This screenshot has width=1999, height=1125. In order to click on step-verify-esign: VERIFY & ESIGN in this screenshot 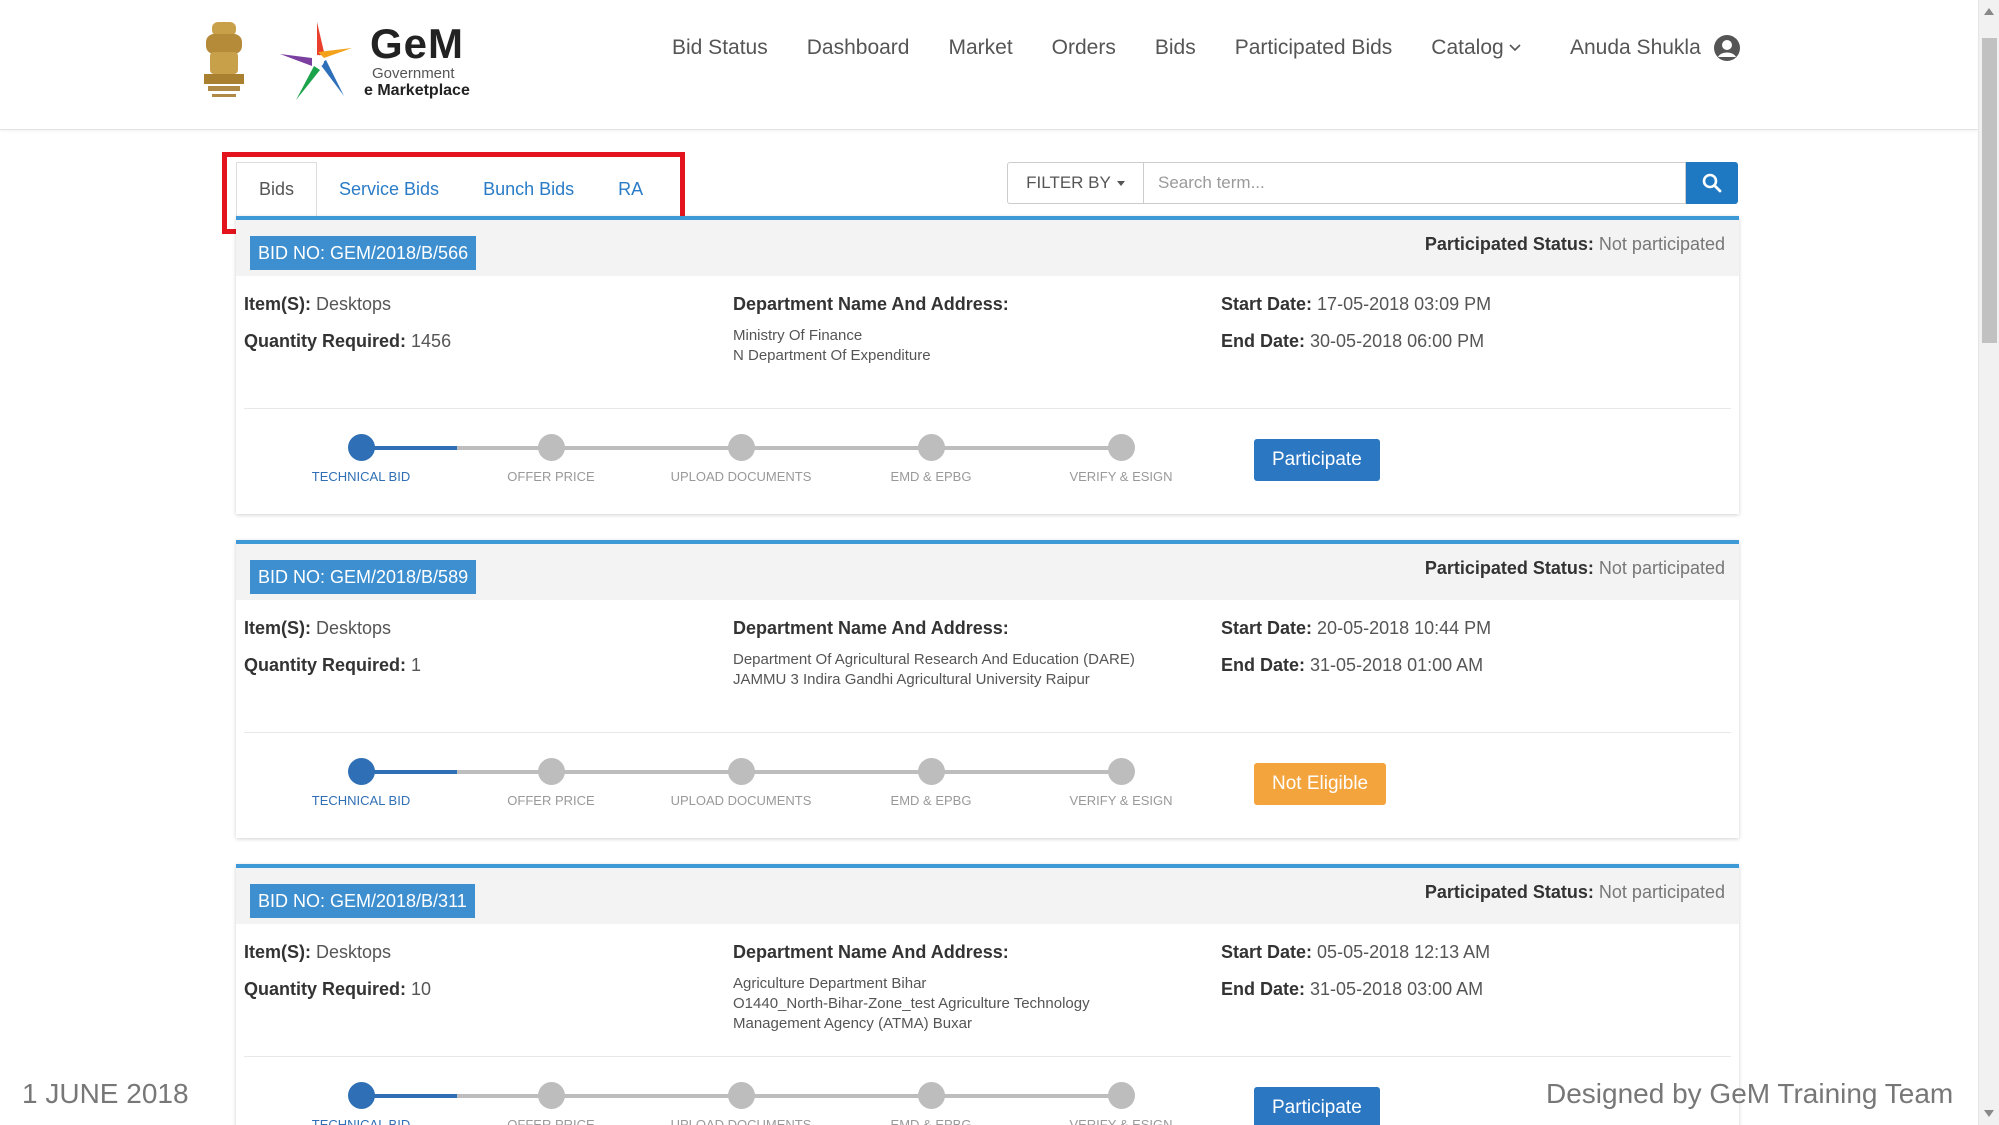, I will do `click(1121, 1103)`.